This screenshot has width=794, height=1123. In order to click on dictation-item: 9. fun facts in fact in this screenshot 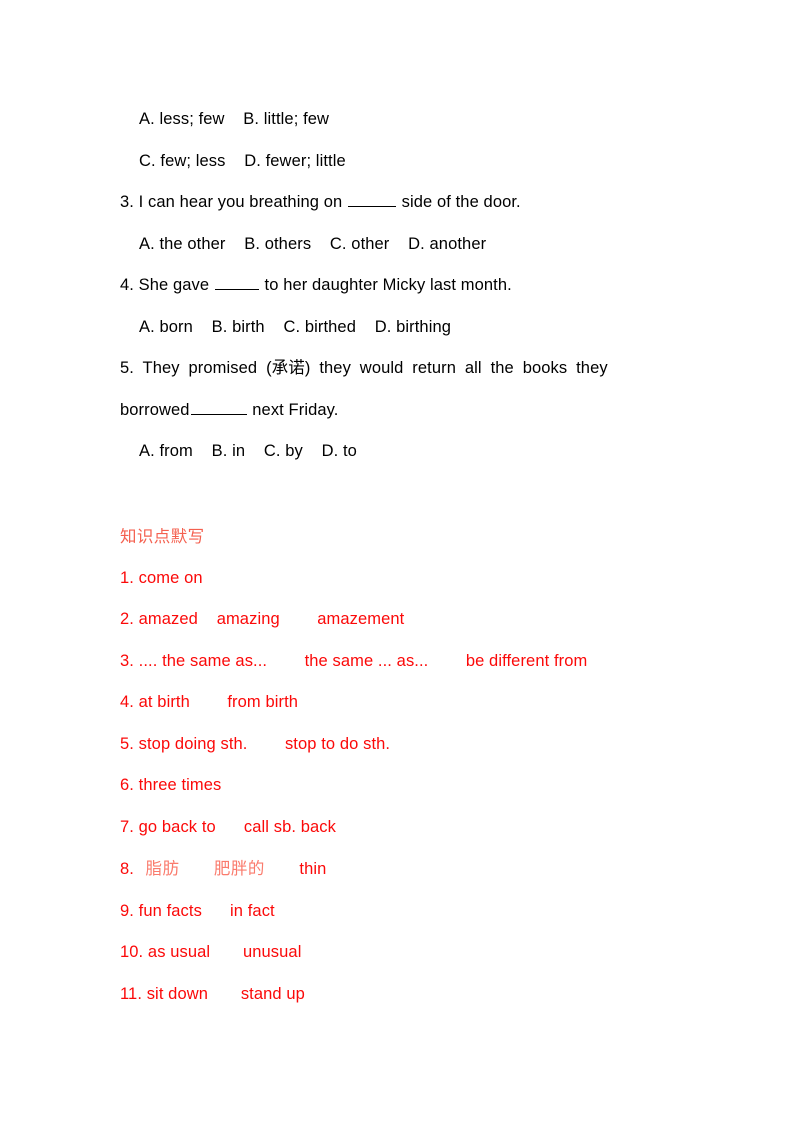, I will do `click(420, 912)`.